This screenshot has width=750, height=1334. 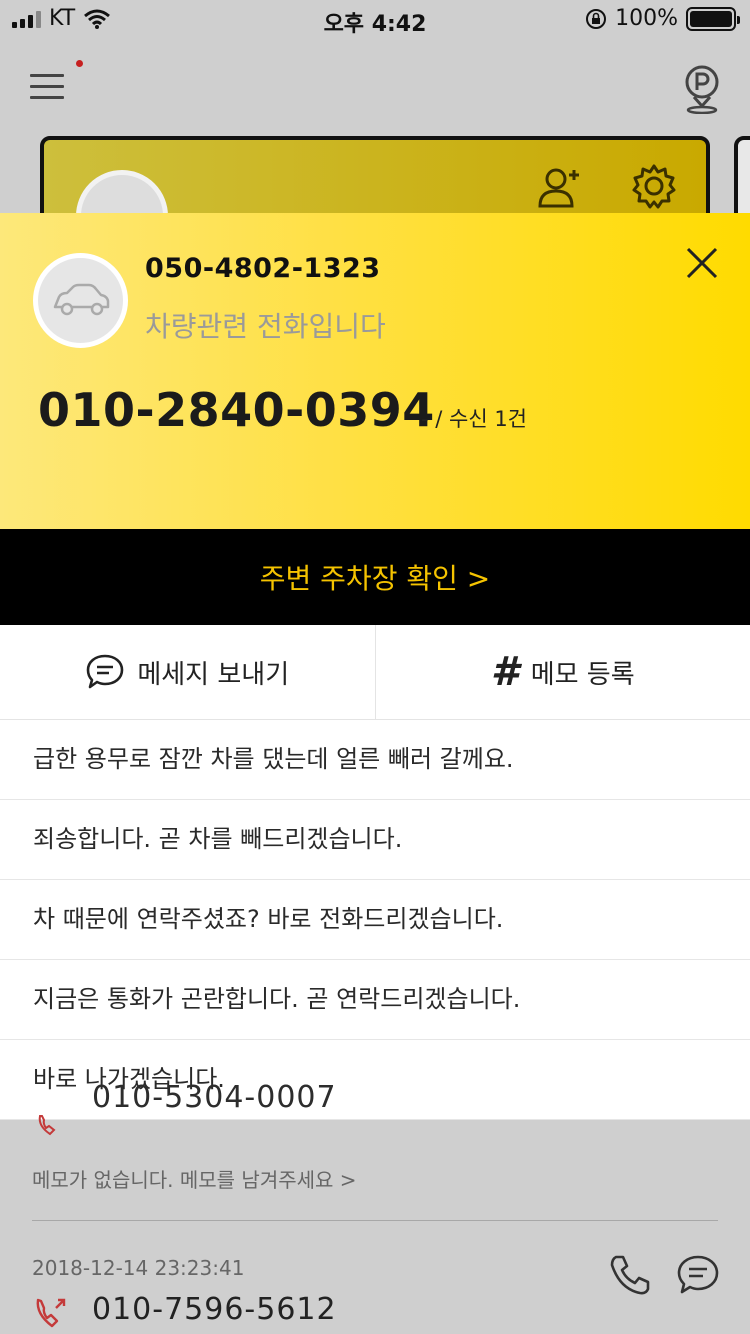 What do you see at coordinates (375, 1220) in the screenshot?
I see `divider` at bounding box center [375, 1220].